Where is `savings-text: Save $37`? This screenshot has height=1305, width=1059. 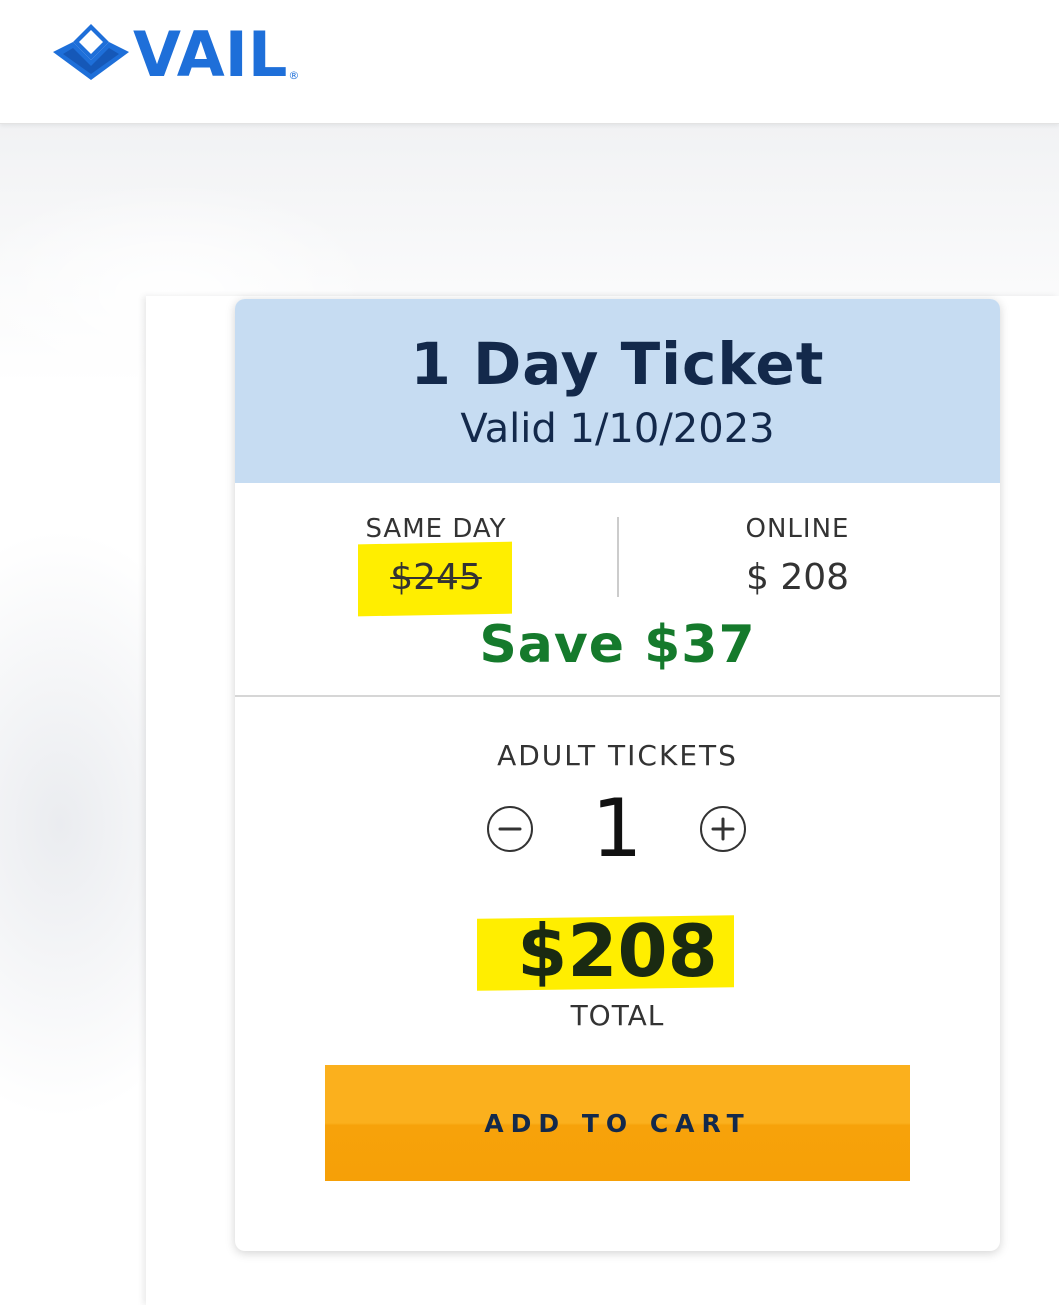
savings-text: Save $37 is located at coordinates (617, 645).